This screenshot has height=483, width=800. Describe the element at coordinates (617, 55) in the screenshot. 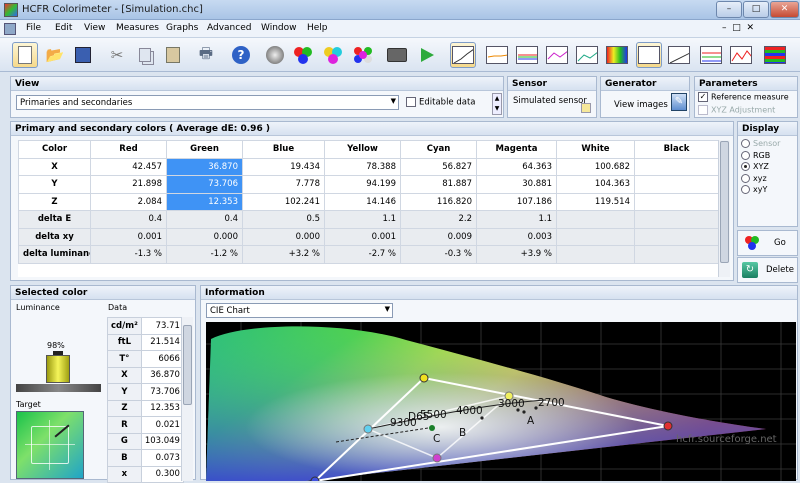

I see `graph-color-icon` at that location.